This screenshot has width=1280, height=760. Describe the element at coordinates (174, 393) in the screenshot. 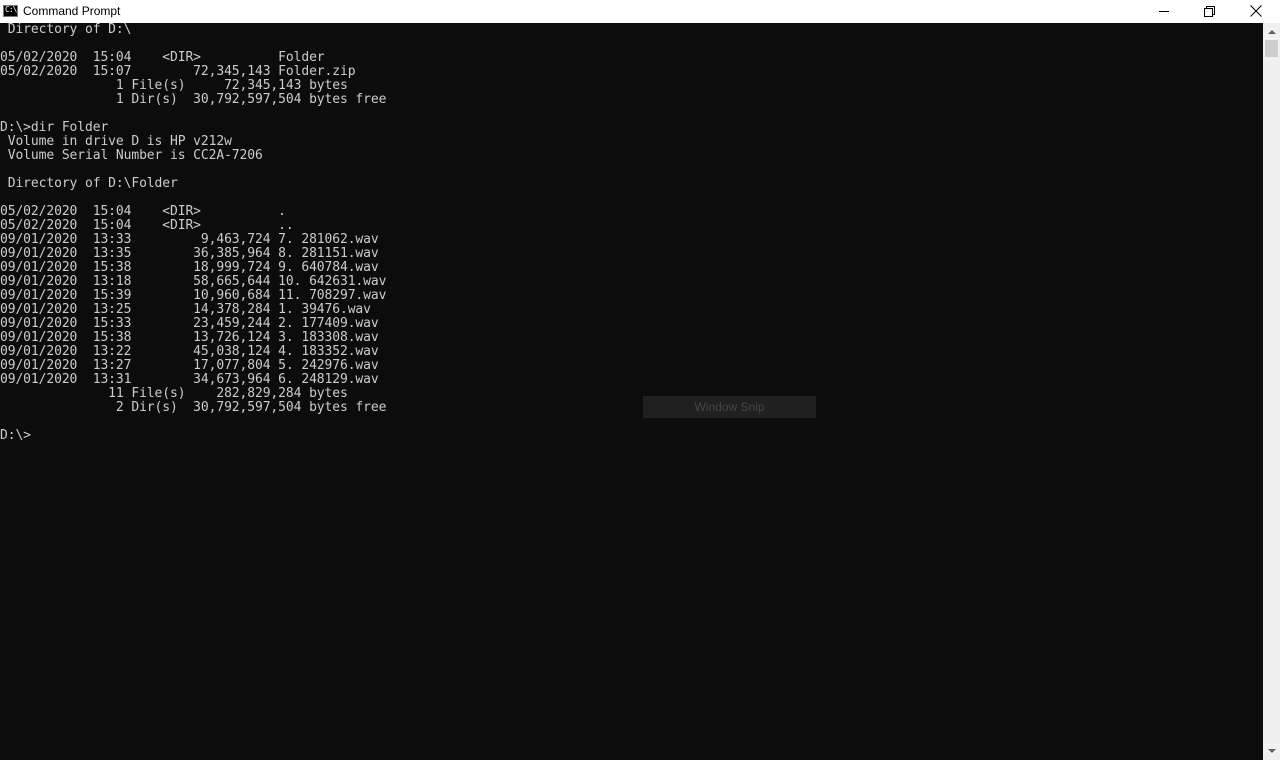

I see `console-line: 11 File(s) 282,829,284 bytes` at that location.